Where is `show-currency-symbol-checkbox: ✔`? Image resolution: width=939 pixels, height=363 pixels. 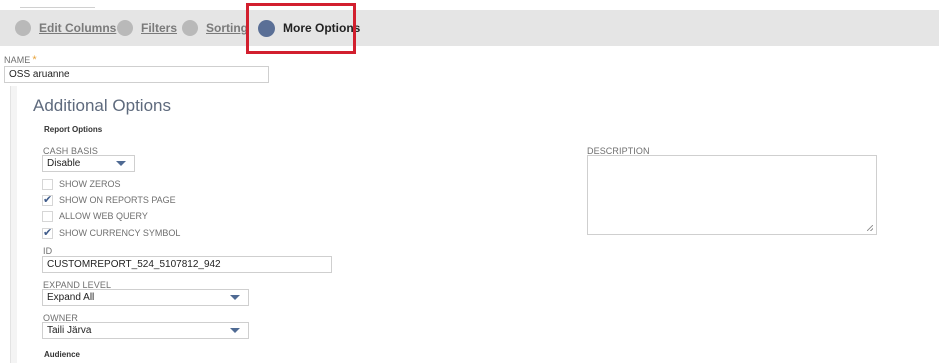
show-currency-symbol-checkbox: ✔ is located at coordinates (47, 232).